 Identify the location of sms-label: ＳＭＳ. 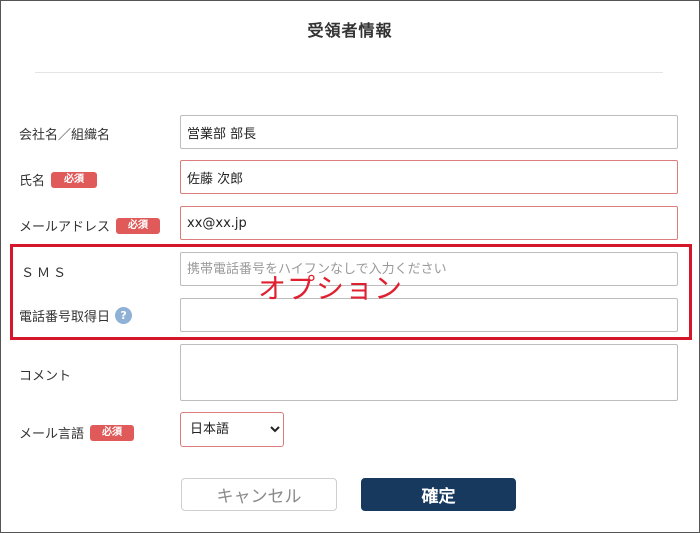
(45, 271).